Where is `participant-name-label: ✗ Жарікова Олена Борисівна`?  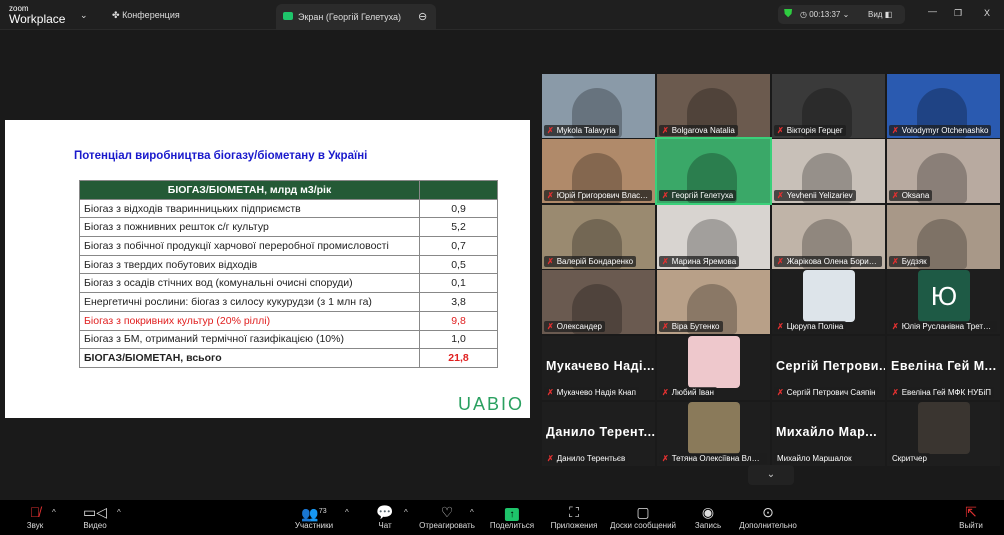
participant-name-label: ✗ Жарікова Олена Борисівна is located at coordinates (828, 261).